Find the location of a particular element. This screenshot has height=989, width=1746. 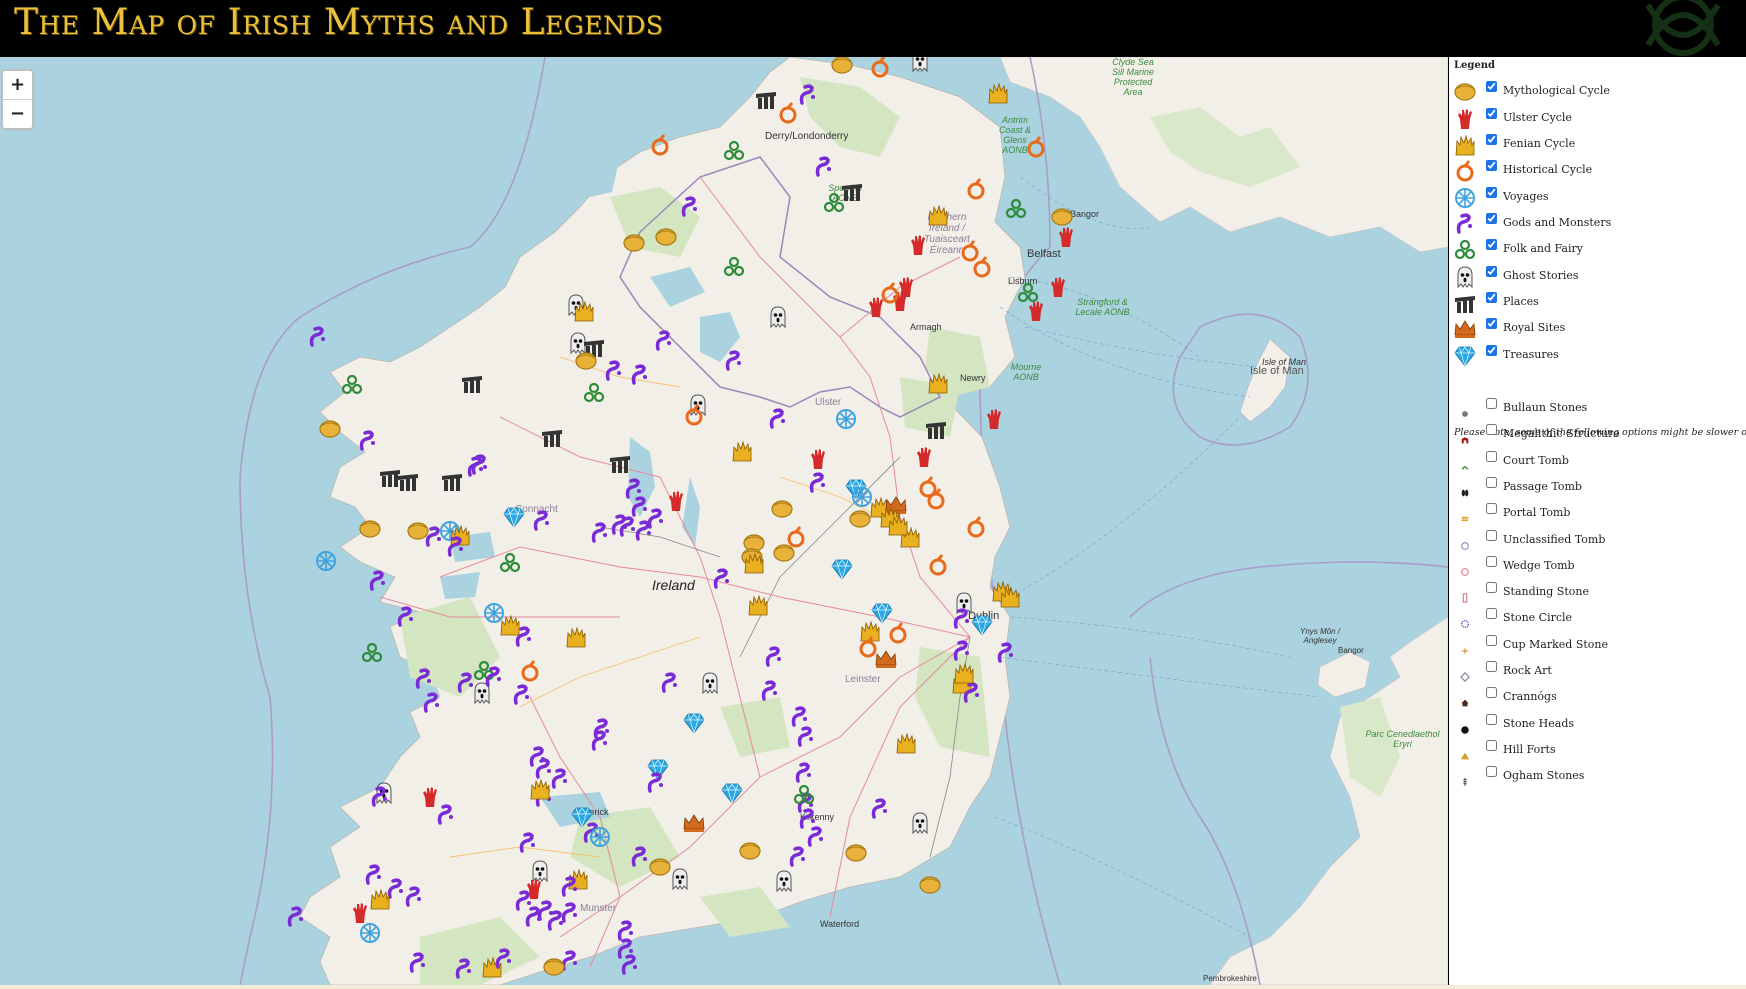

legend-row-mythological-cycle: Mythological Cycle is located at coordinates (1597, 92).